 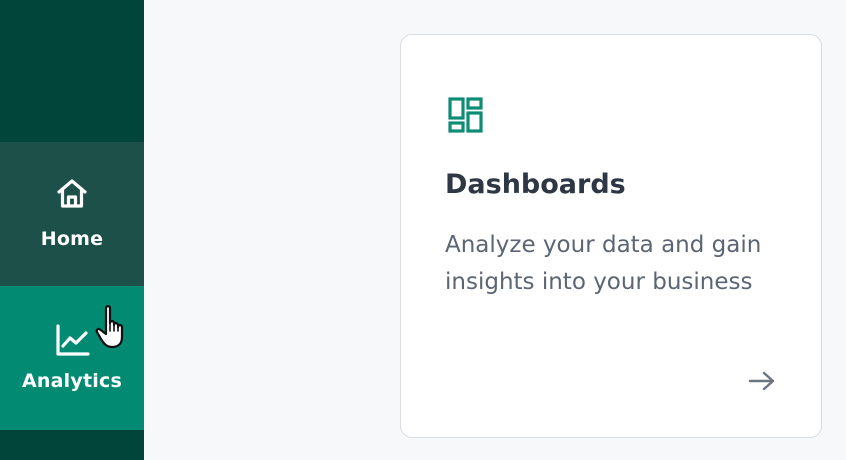 What do you see at coordinates (535, 184) in the screenshot?
I see `card-title: Dashboards` at bounding box center [535, 184].